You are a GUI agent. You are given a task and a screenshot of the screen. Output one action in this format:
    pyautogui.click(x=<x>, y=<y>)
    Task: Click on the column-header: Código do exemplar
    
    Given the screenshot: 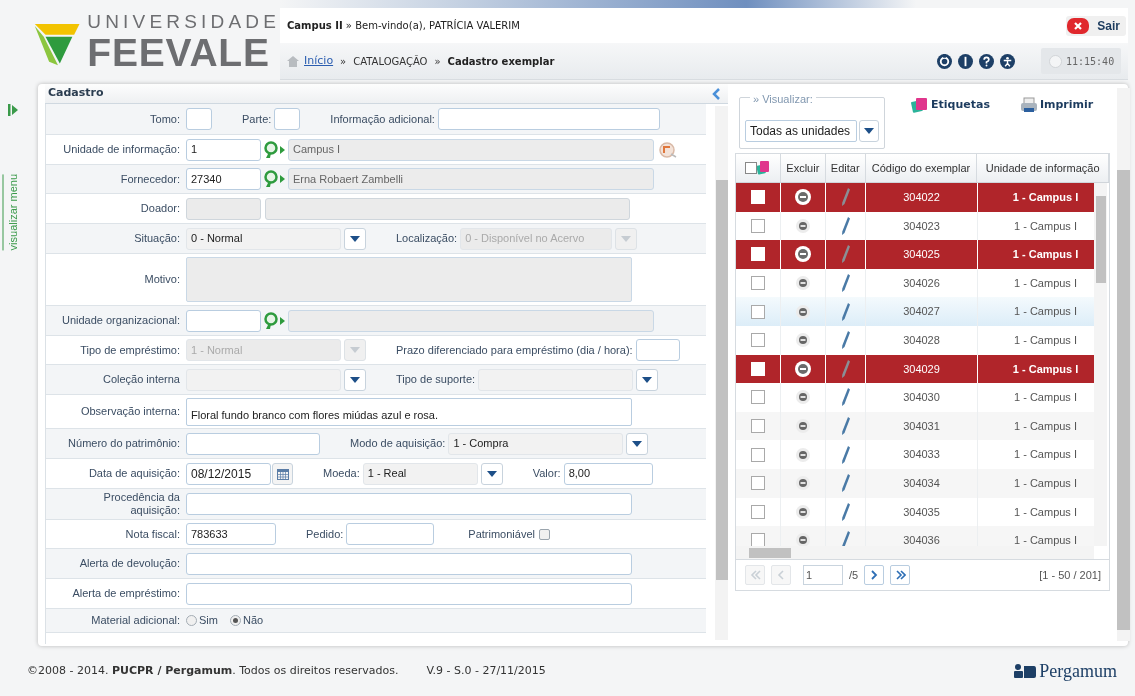 What is the action you would take?
    pyautogui.click(x=921, y=168)
    